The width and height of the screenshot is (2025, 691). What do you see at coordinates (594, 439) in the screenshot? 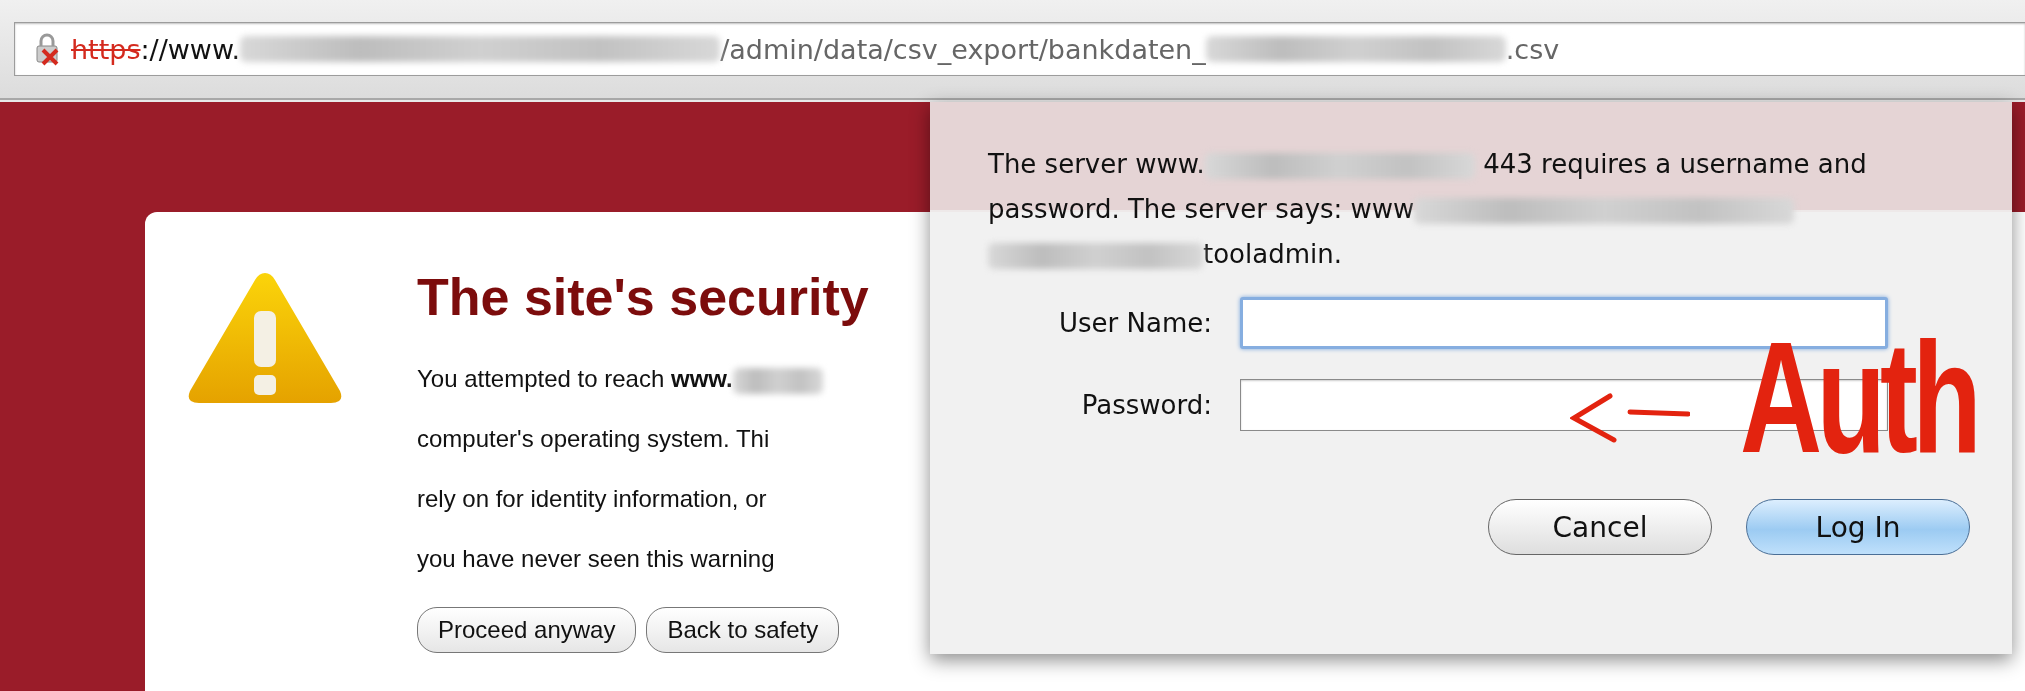
I see `warning-text: computer's operating system. Thi` at bounding box center [594, 439].